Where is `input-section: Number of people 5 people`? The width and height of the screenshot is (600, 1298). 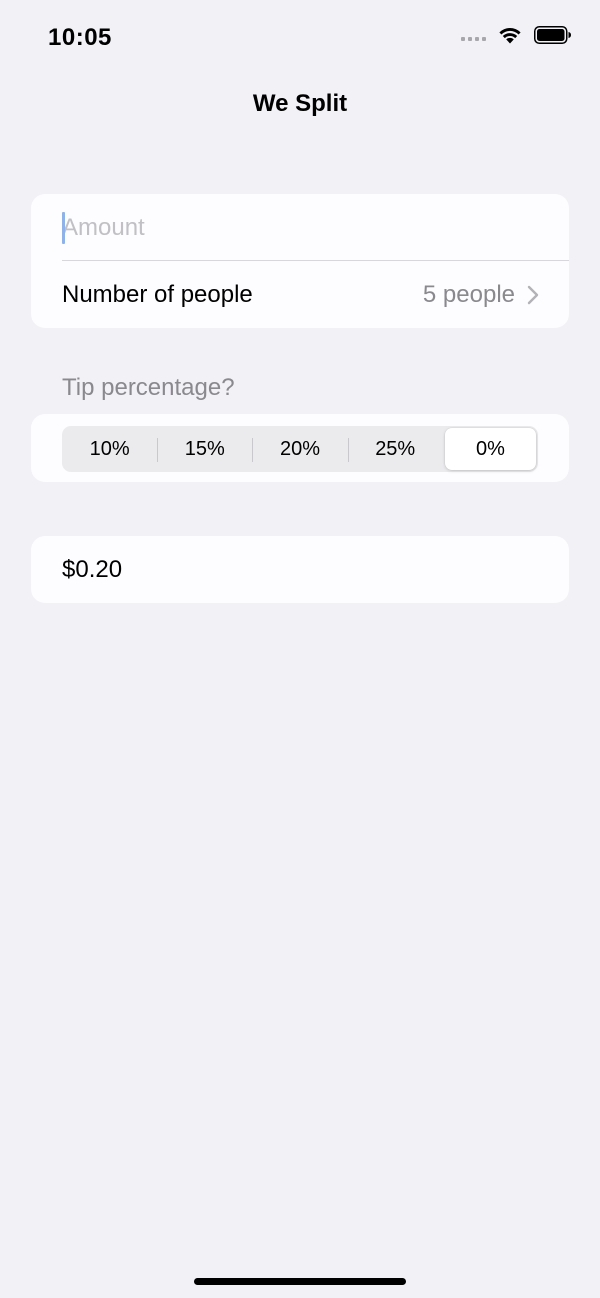
input-section: Number of people 5 people is located at coordinates (300, 261).